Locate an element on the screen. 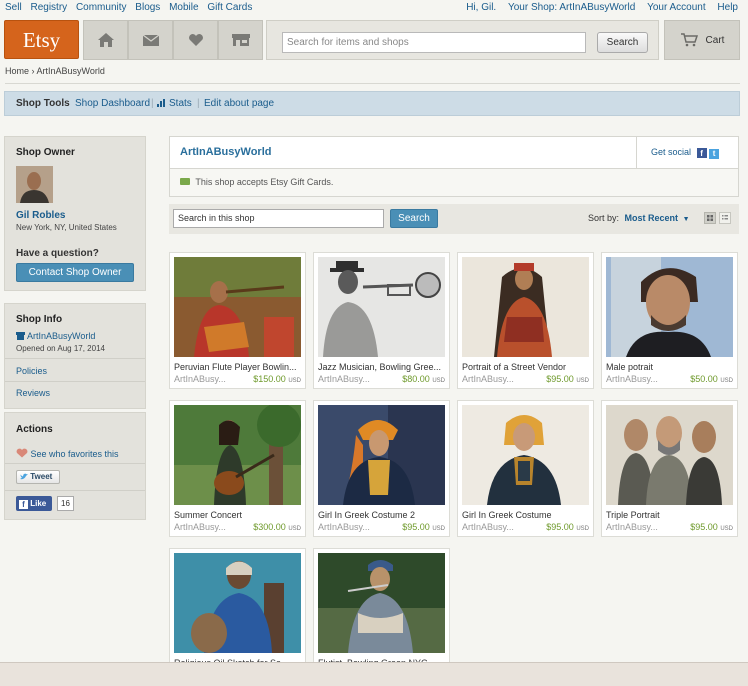 This screenshot has width=748, height=686. listing-title: Summer Concert is located at coordinates (238, 515).